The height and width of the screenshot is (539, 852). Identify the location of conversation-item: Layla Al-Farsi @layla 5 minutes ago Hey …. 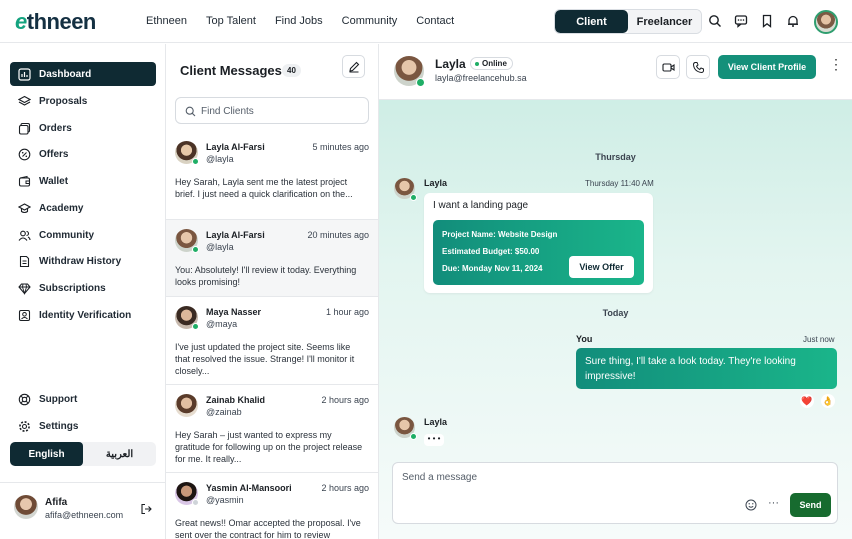
(272, 176).